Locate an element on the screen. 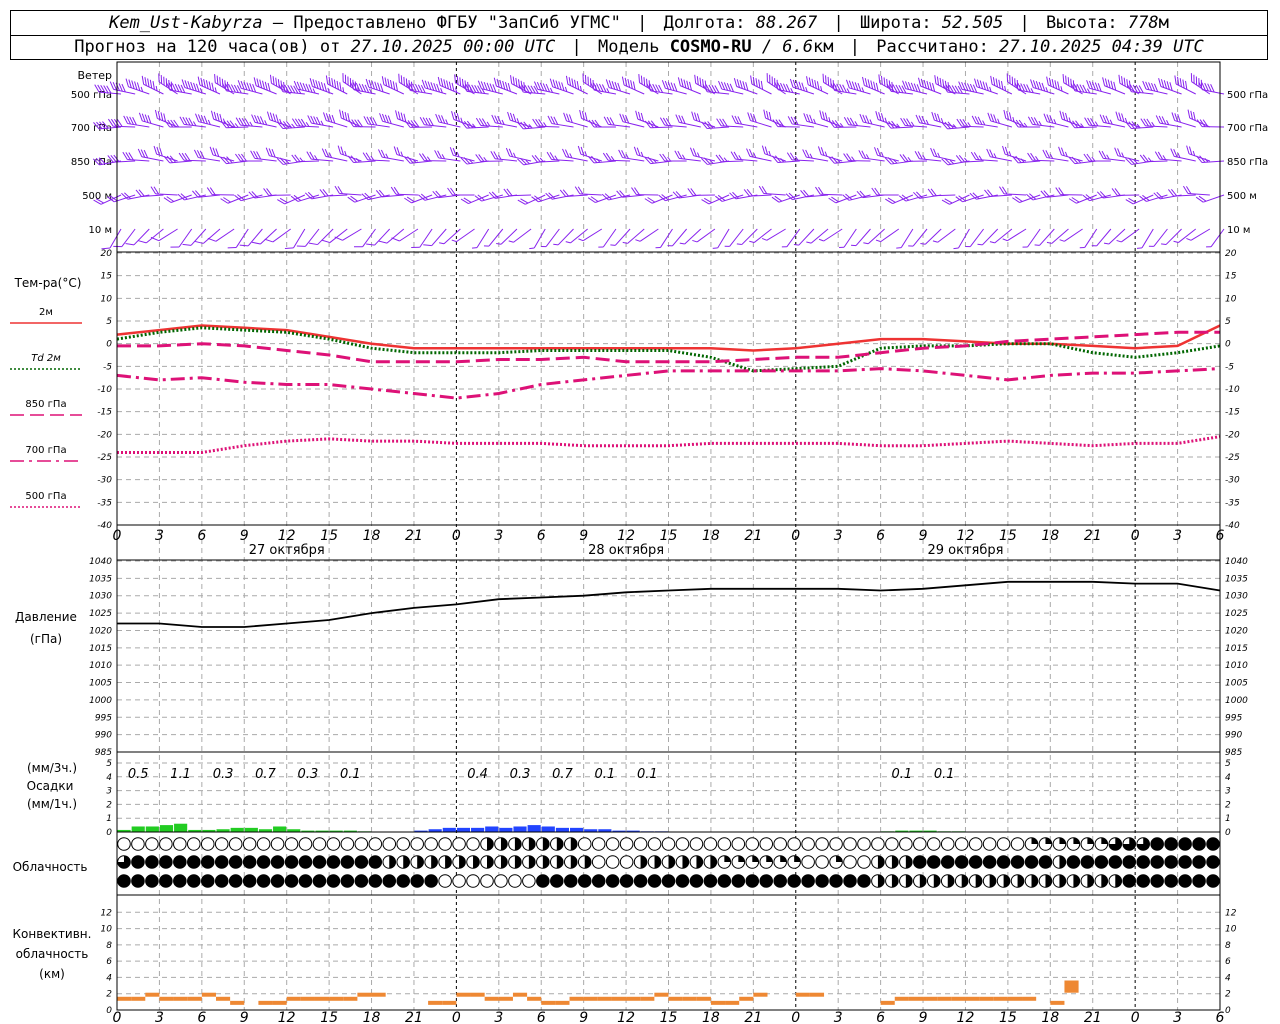 The image size is (1280, 1024). convective-cloud-panel: Конвективн. облачность (км) is located at coordinates (546, 966).